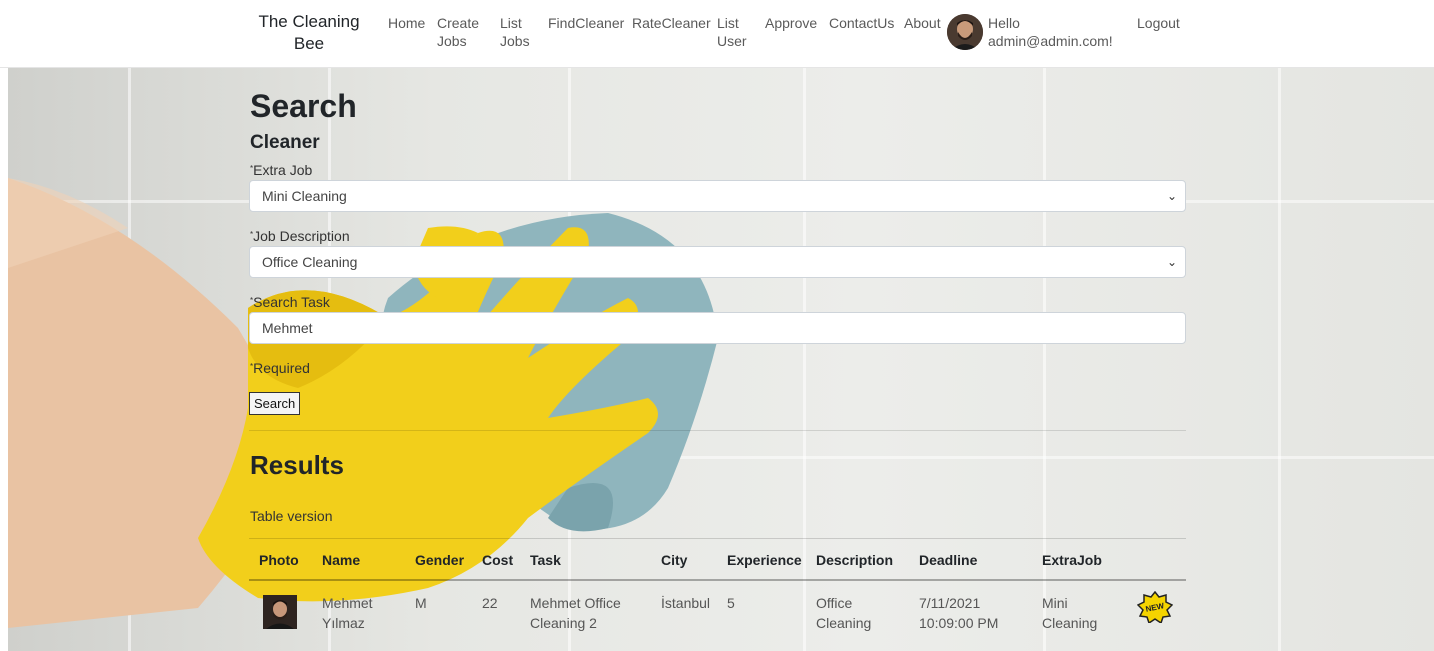  I want to click on nav-rate-cleaner: RateCleaner, so click(671, 23).